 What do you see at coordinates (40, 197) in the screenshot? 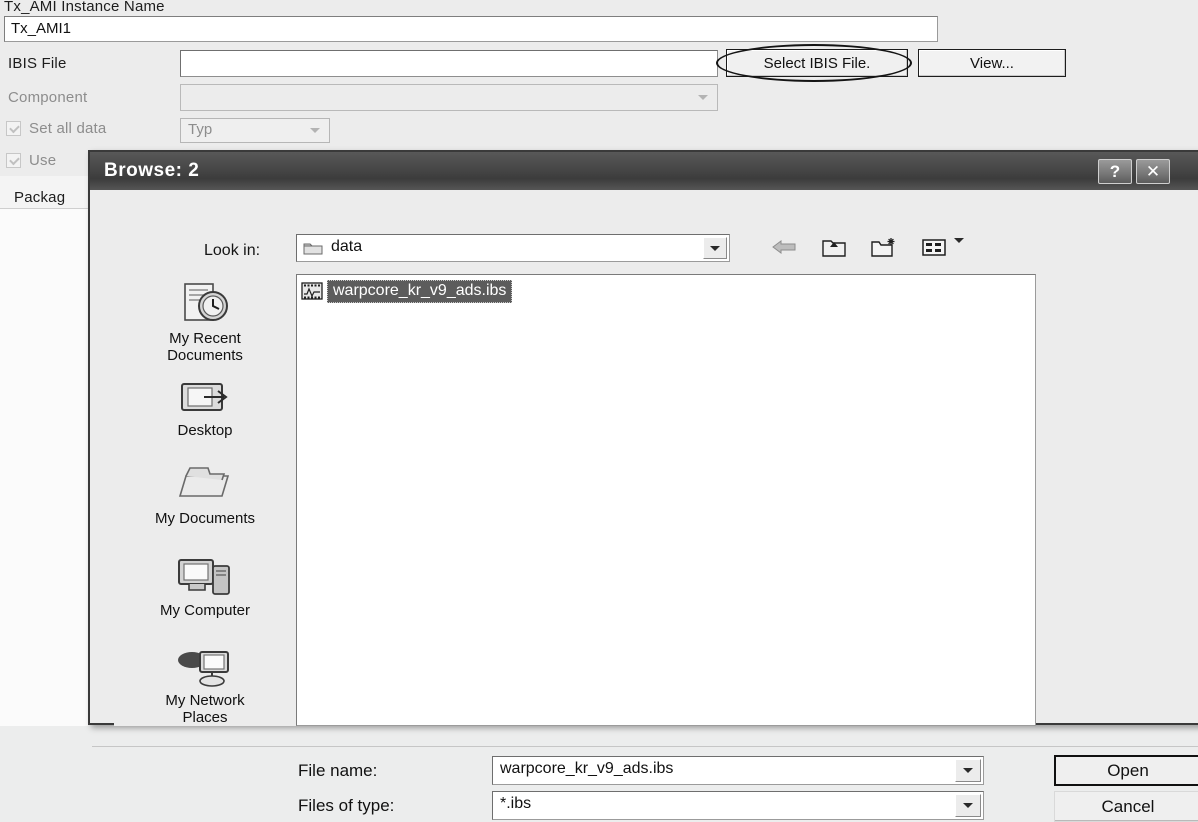
I see `package-tab-label: Packag` at bounding box center [40, 197].